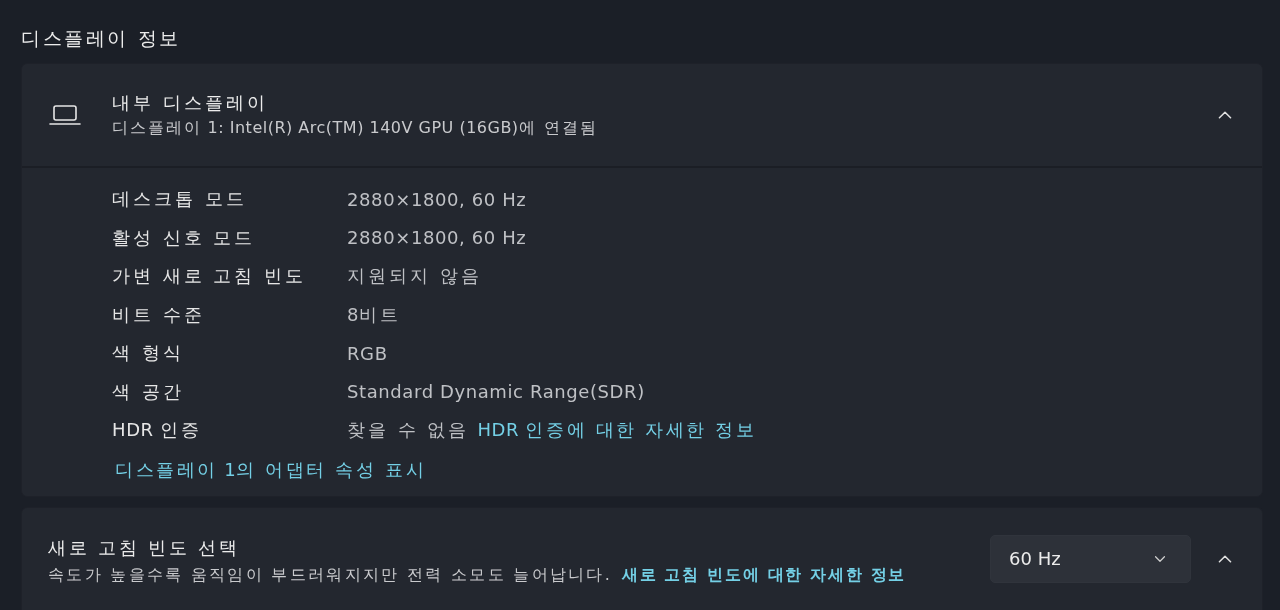 This screenshot has width=1280, height=610. I want to click on chevron-down-icon, so click(1160, 558).